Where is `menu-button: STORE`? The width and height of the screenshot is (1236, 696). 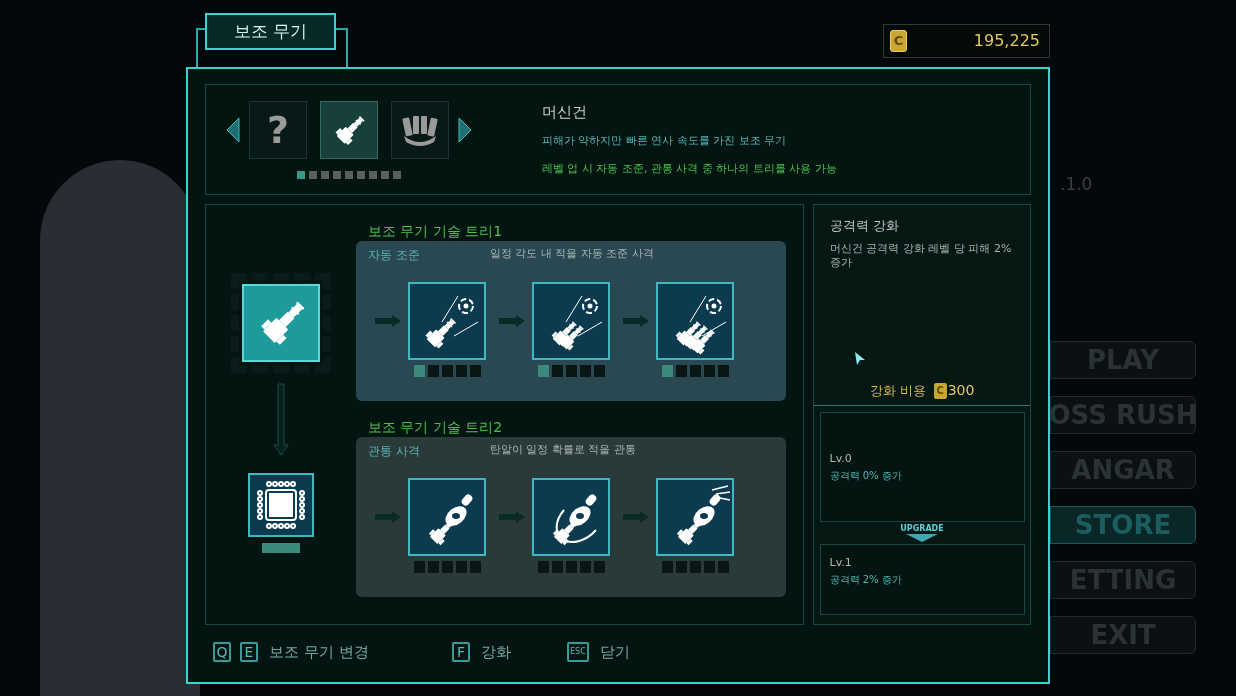
menu-button: STORE is located at coordinates (1123, 525).